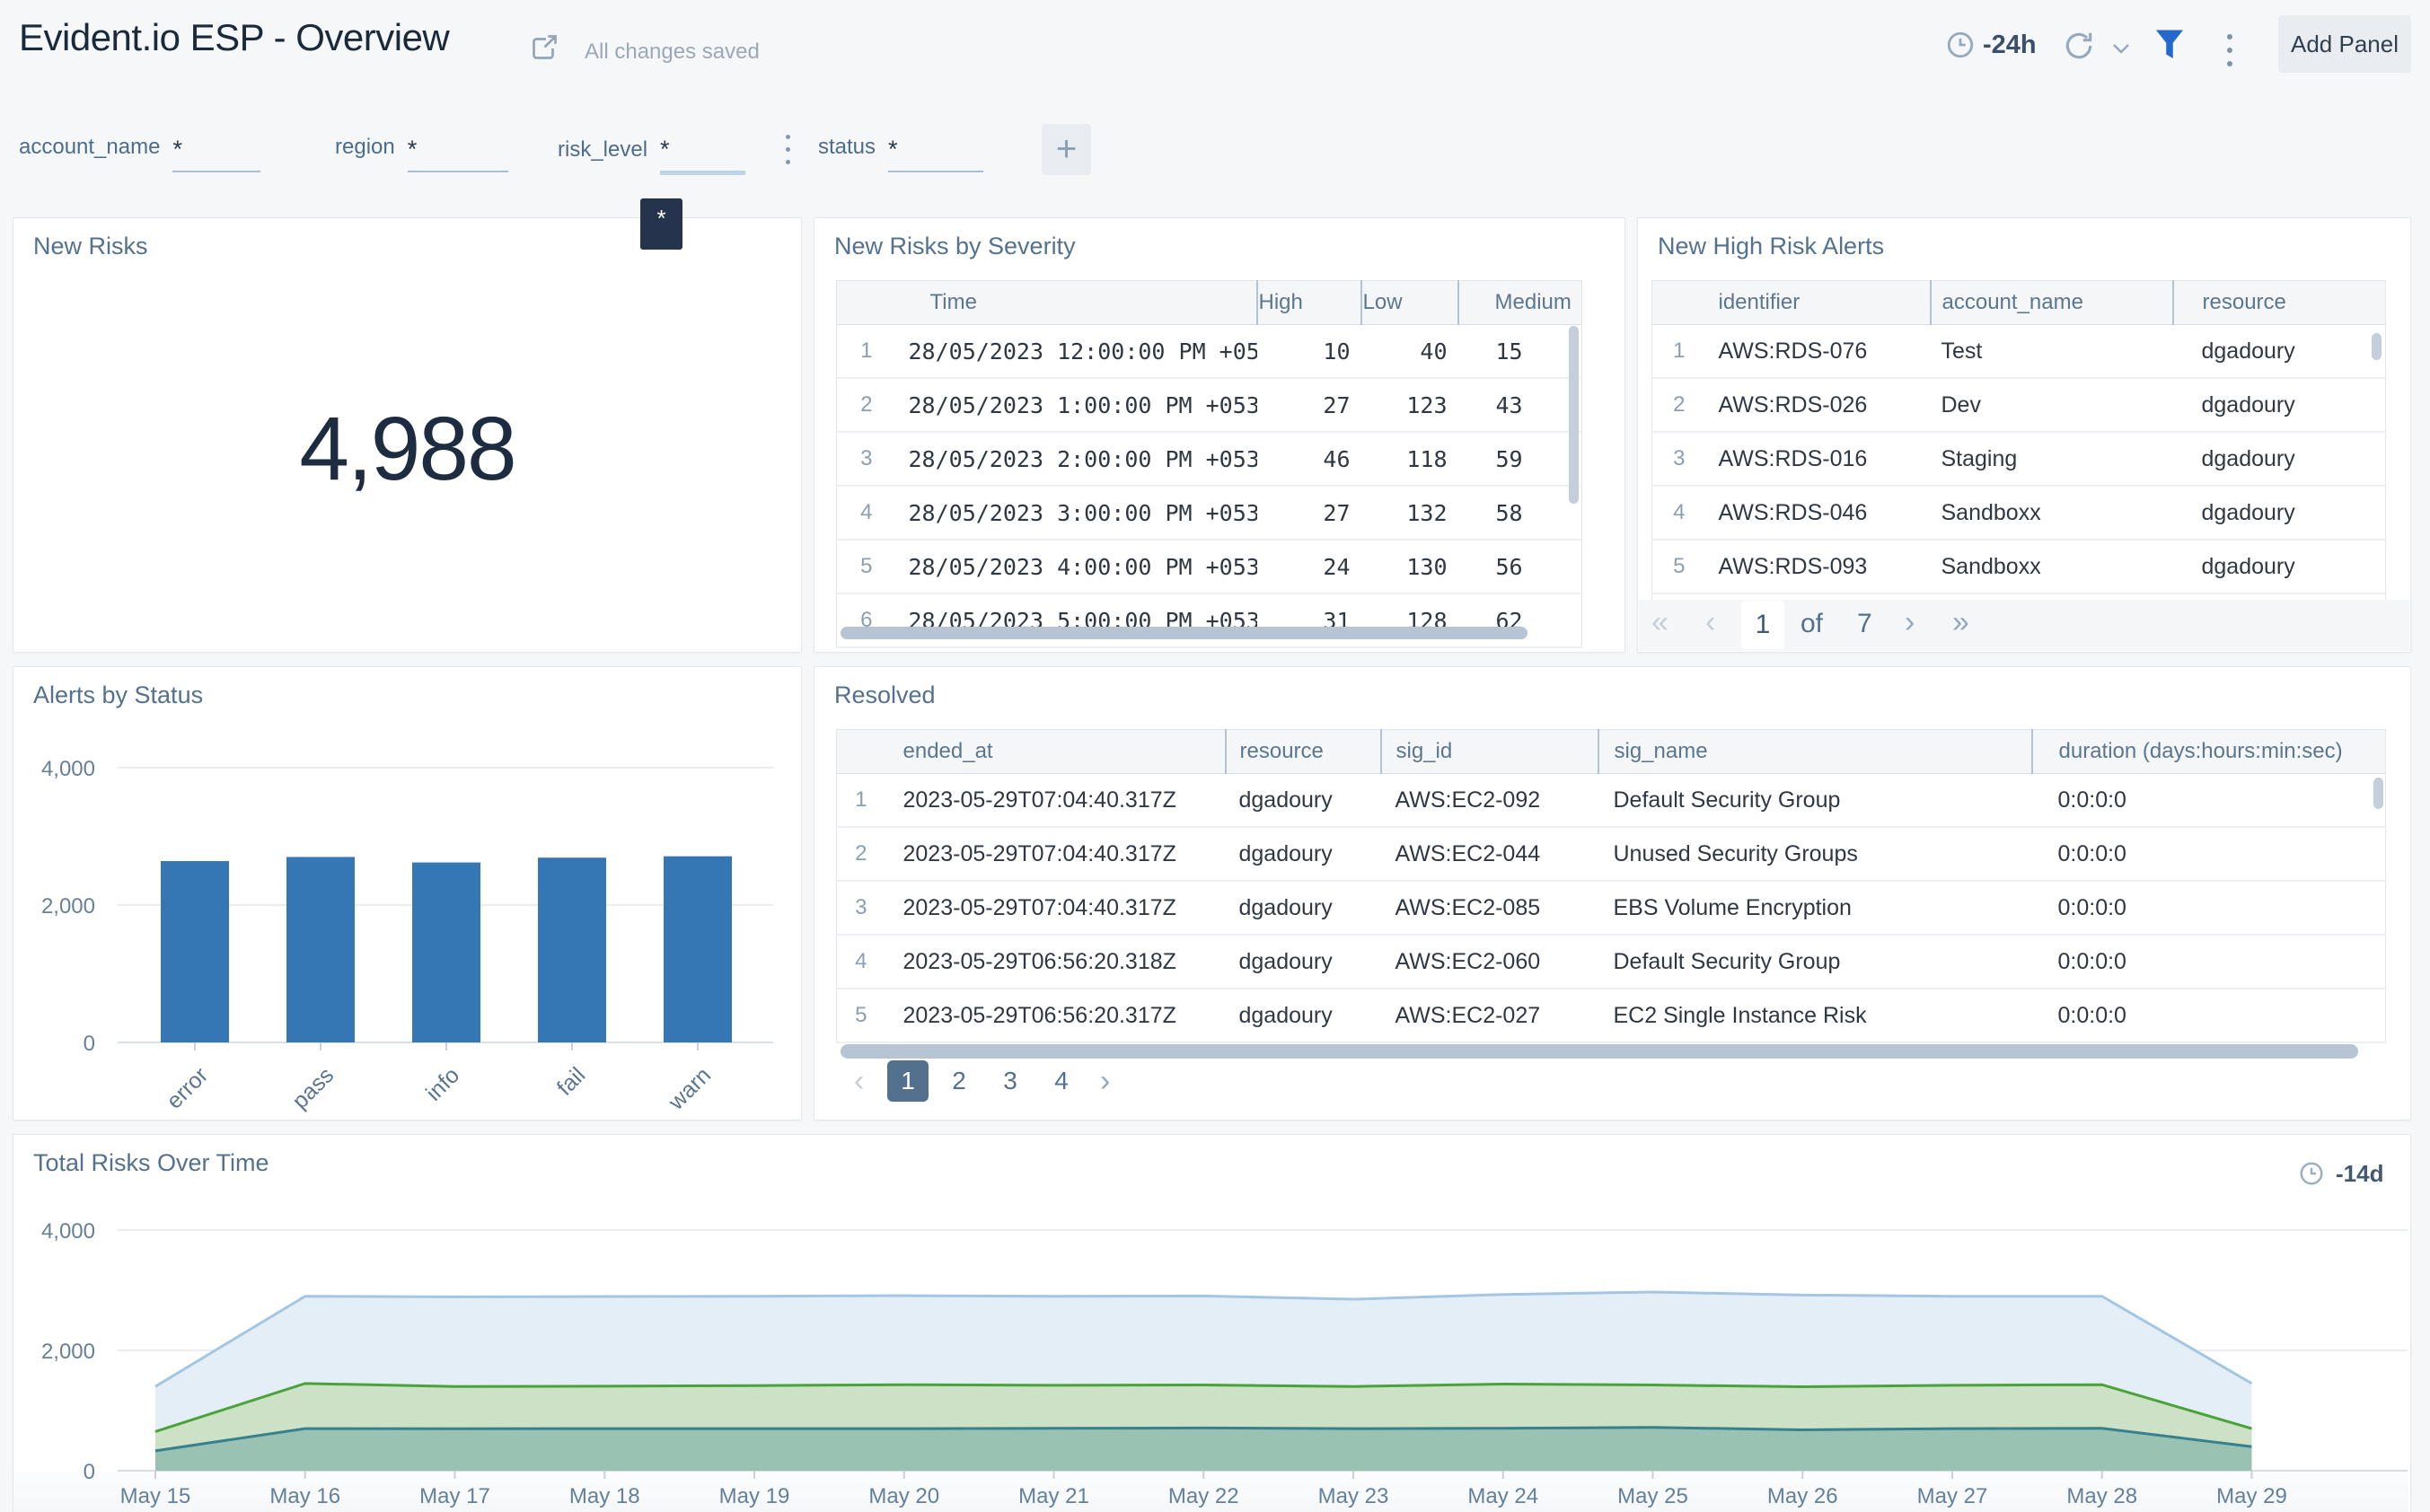 The height and width of the screenshot is (1512, 2430). What do you see at coordinates (1209, 351) in the screenshot?
I see `table-row: 1 28/05/2023 12:00:00 PM +0530 10 40 15` at bounding box center [1209, 351].